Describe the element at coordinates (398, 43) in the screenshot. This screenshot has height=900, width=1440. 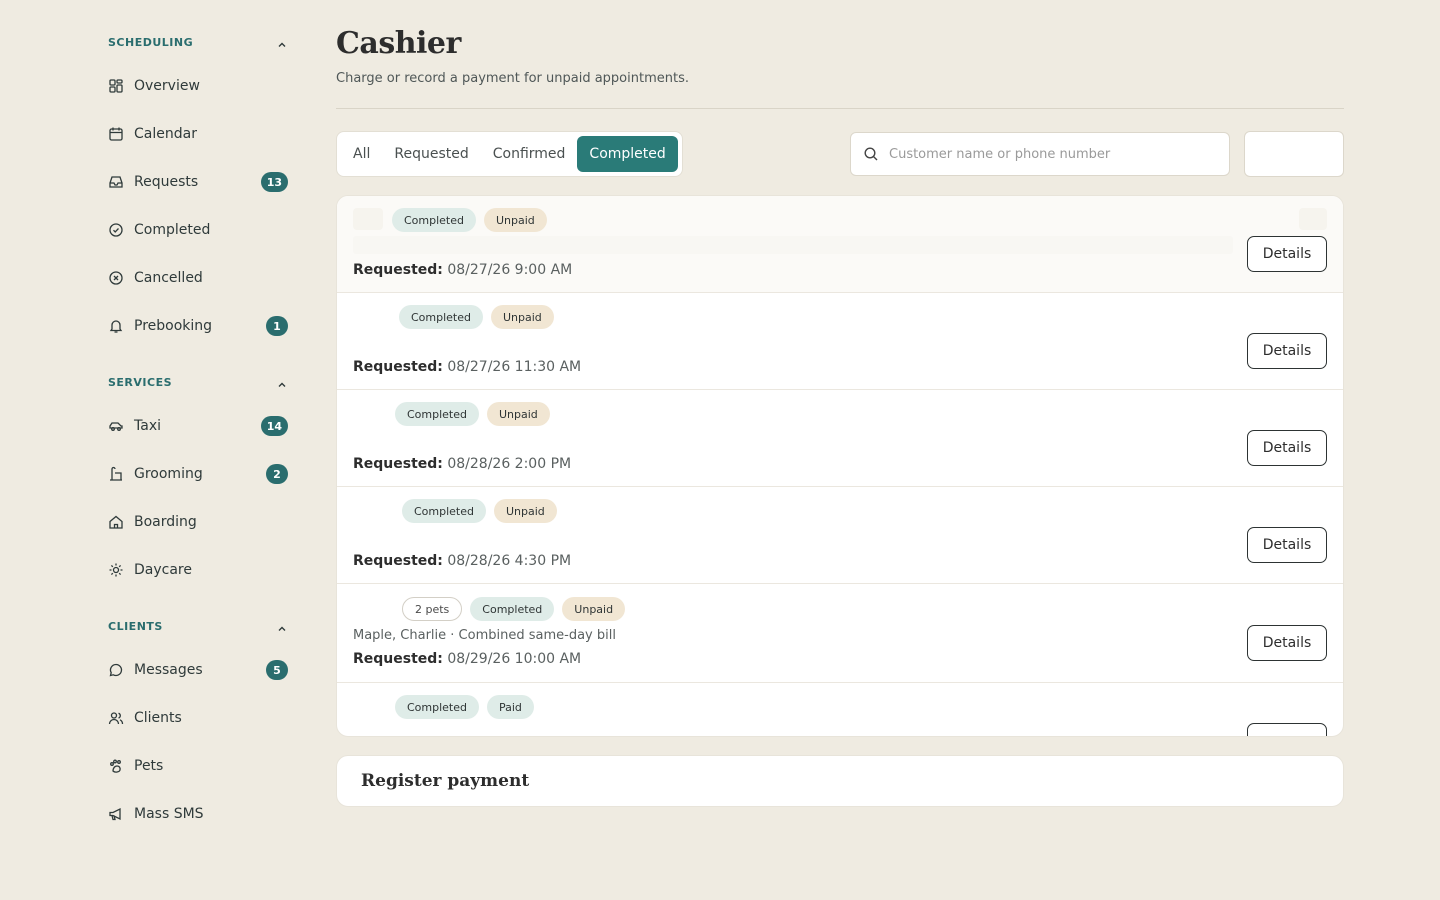
I see `page-title: Cashier` at that location.